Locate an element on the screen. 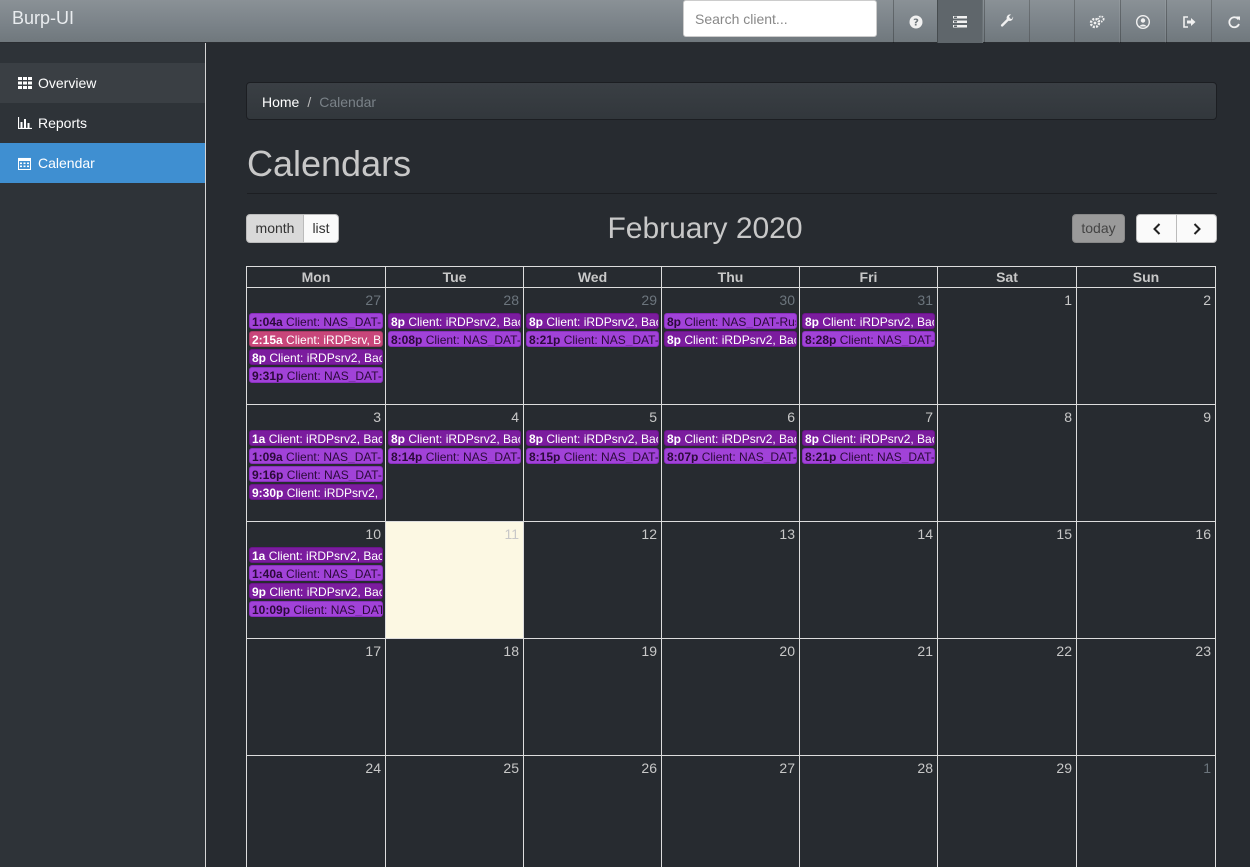 This screenshot has height=867, width=1250. calendar-event: 9:31p Client: NAS_DAT- is located at coordinates (316, 375).